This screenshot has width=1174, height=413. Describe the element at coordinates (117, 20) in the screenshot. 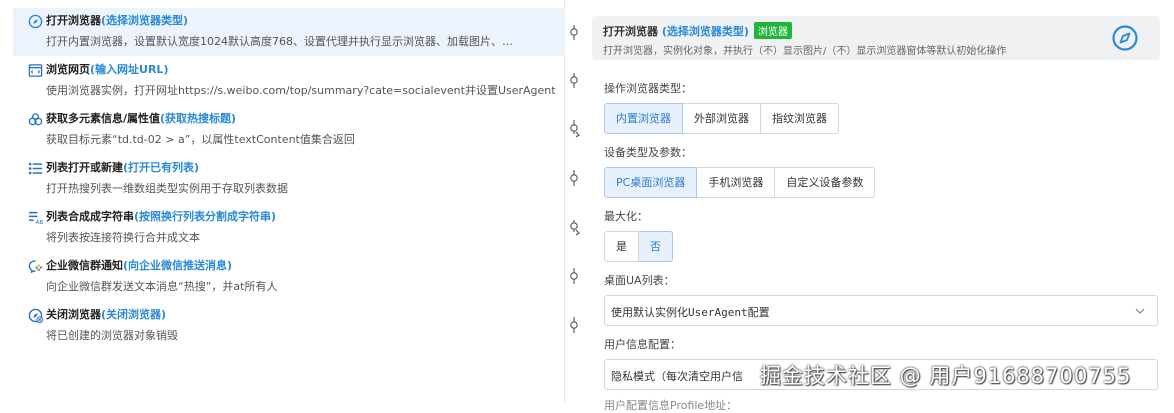

I see `step-title: 打开浏览器(选择浏览器类型)` at that location.